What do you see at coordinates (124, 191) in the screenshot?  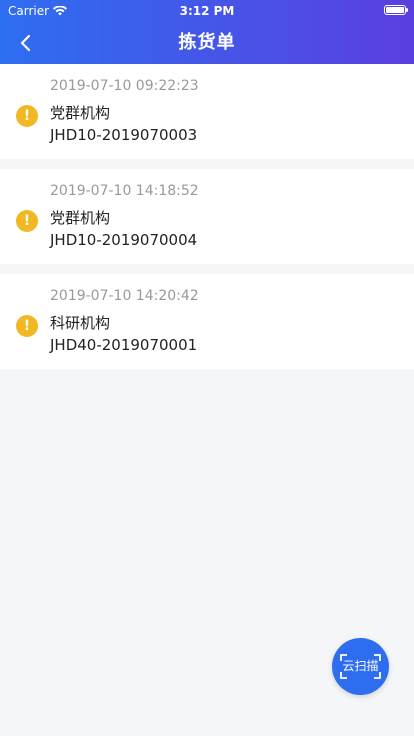 I see `order-datetime: 2019-07-10 14:18:52` at bounding box center [124, 191].